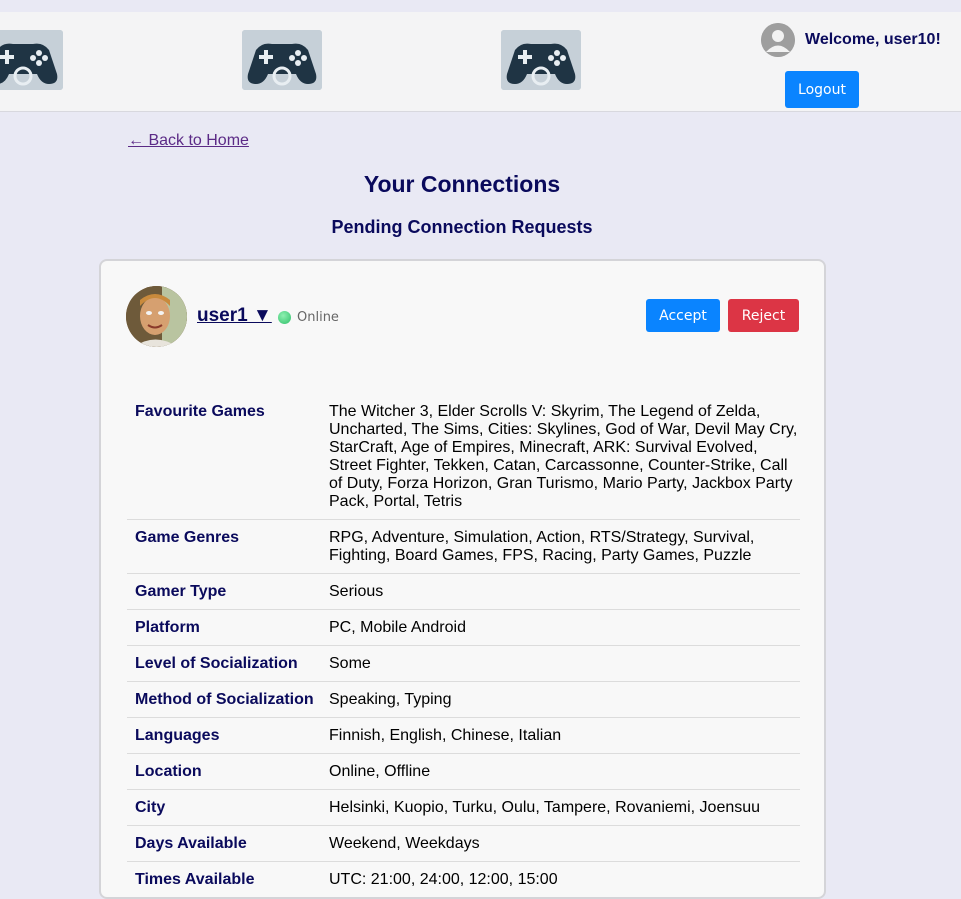 Image resolution: width=961 pixels, height=899 pixels. Describe the element at coordinates (462, 184) in the screenshot. I see `page-title: Your Connections` at that location.